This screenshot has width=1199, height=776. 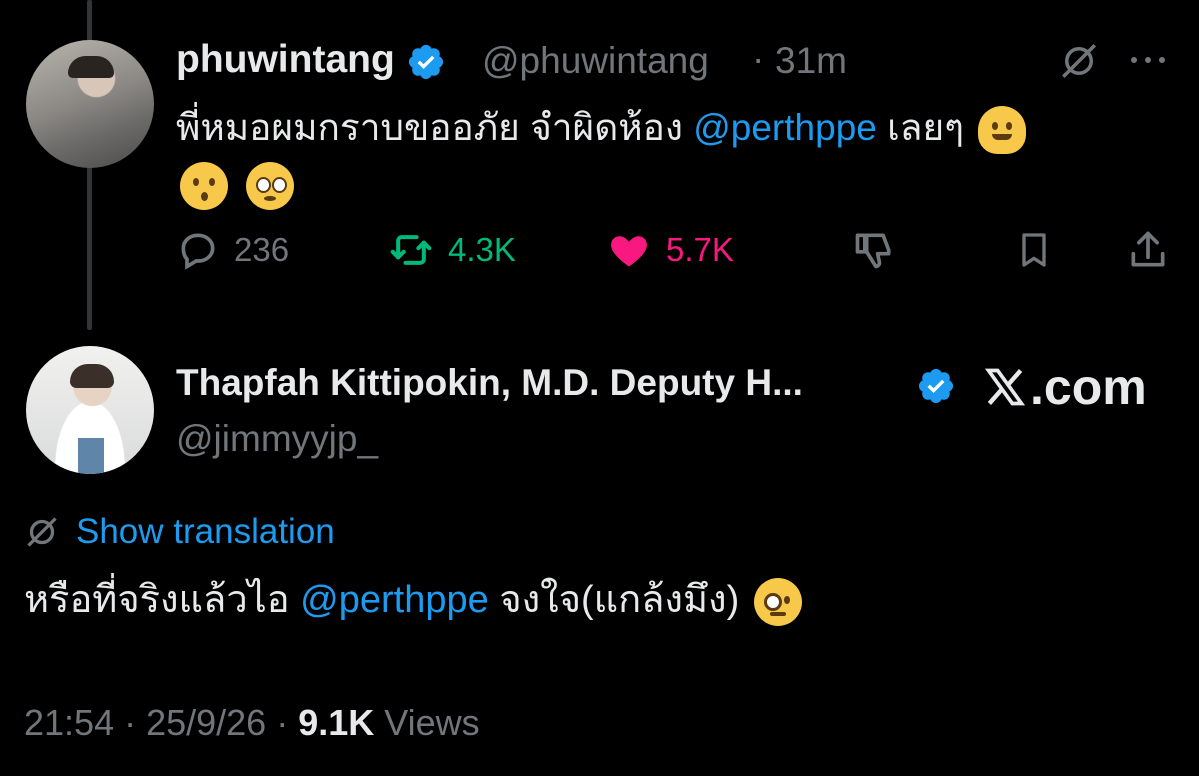 What do you see at coordinates (1002, 130) in the screenshot?
I see `melting-face-icon` at bounding box center [1002, 130].